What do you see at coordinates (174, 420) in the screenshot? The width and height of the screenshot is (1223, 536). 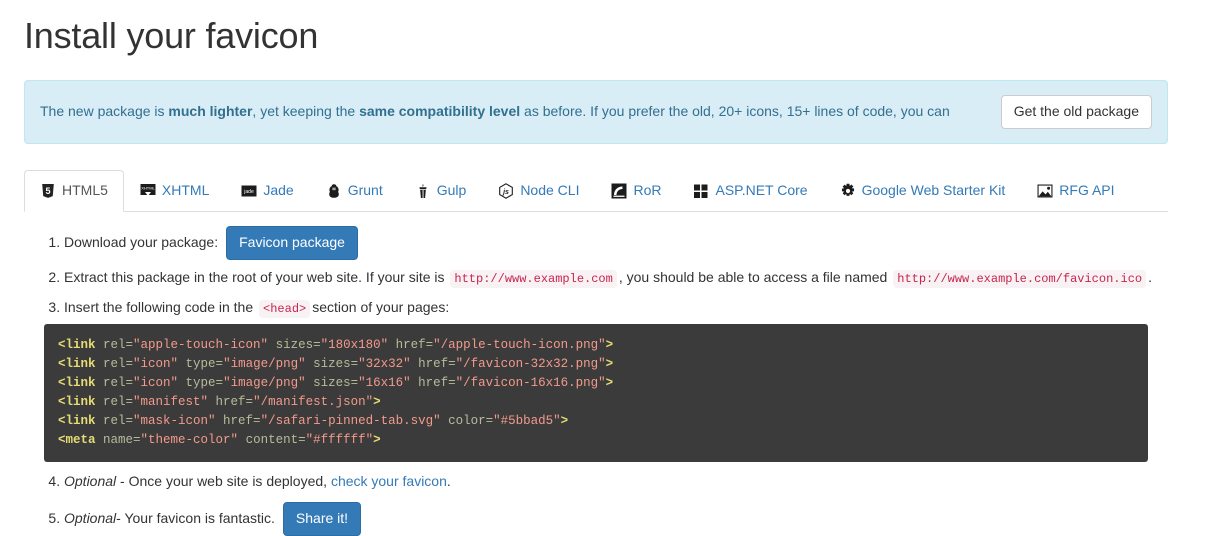 I see `code-token-val: "mask-icon"` at bounding box center [174, 420].